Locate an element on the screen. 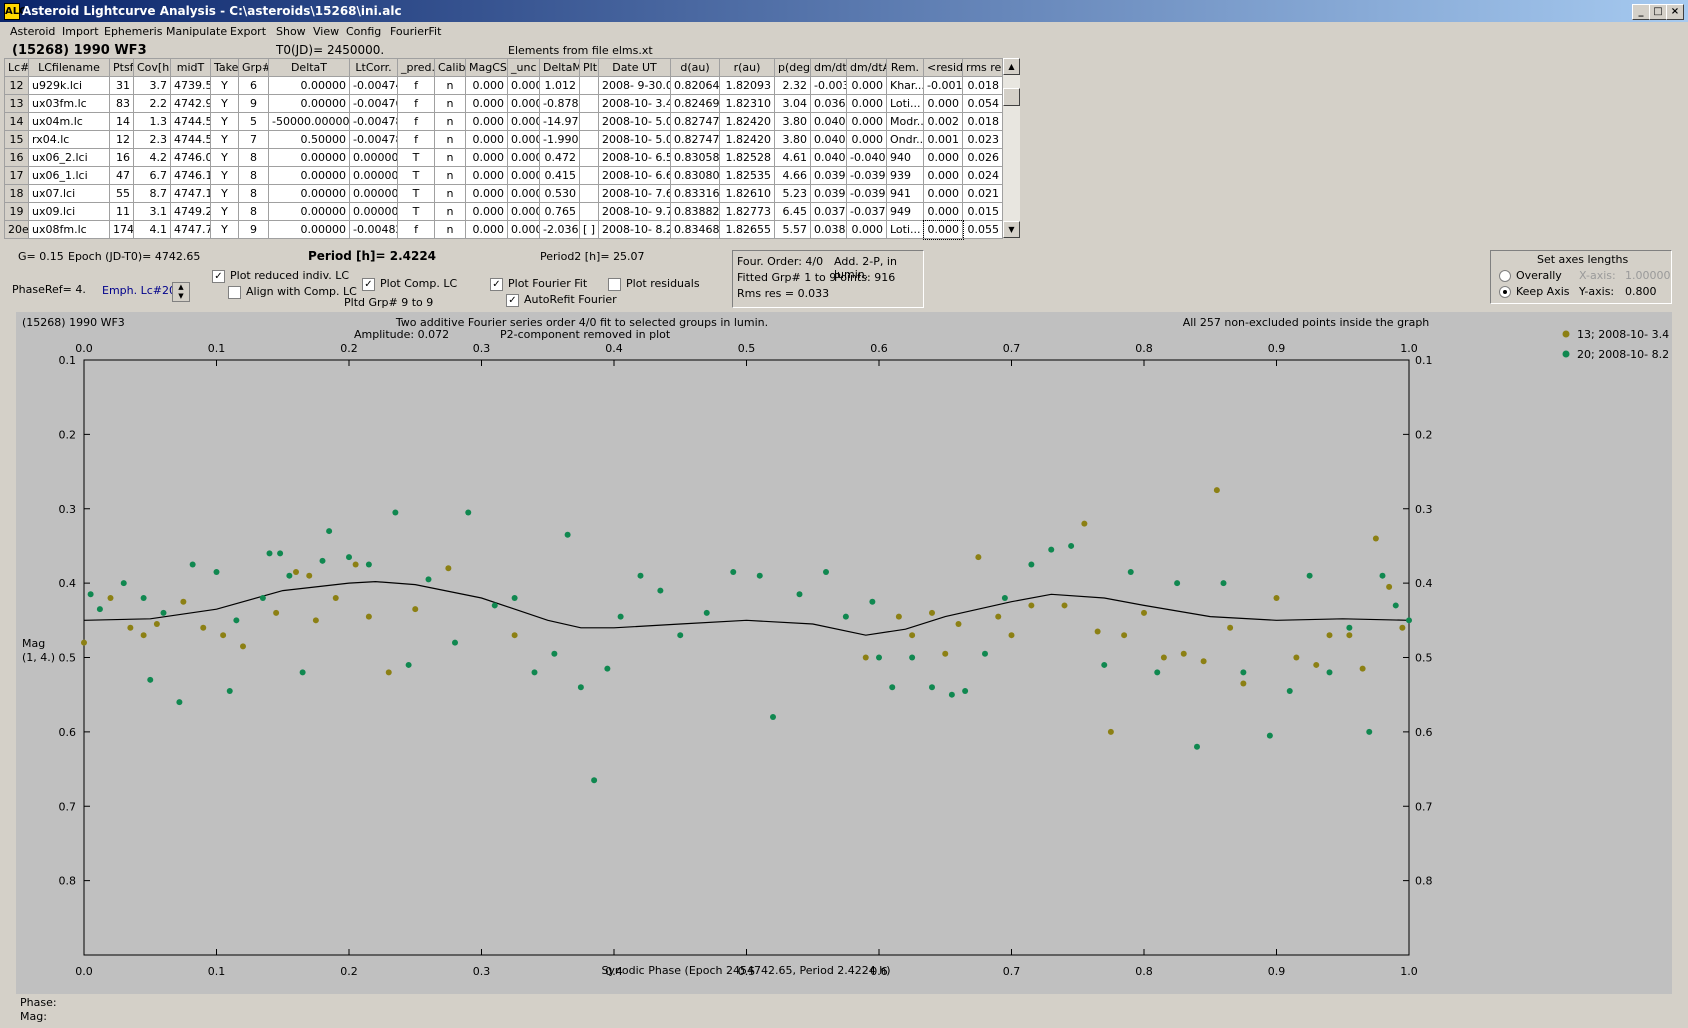 This screenshot has width=1688, height=1028. table-cell: 14 is located at coordinates (16, 121).